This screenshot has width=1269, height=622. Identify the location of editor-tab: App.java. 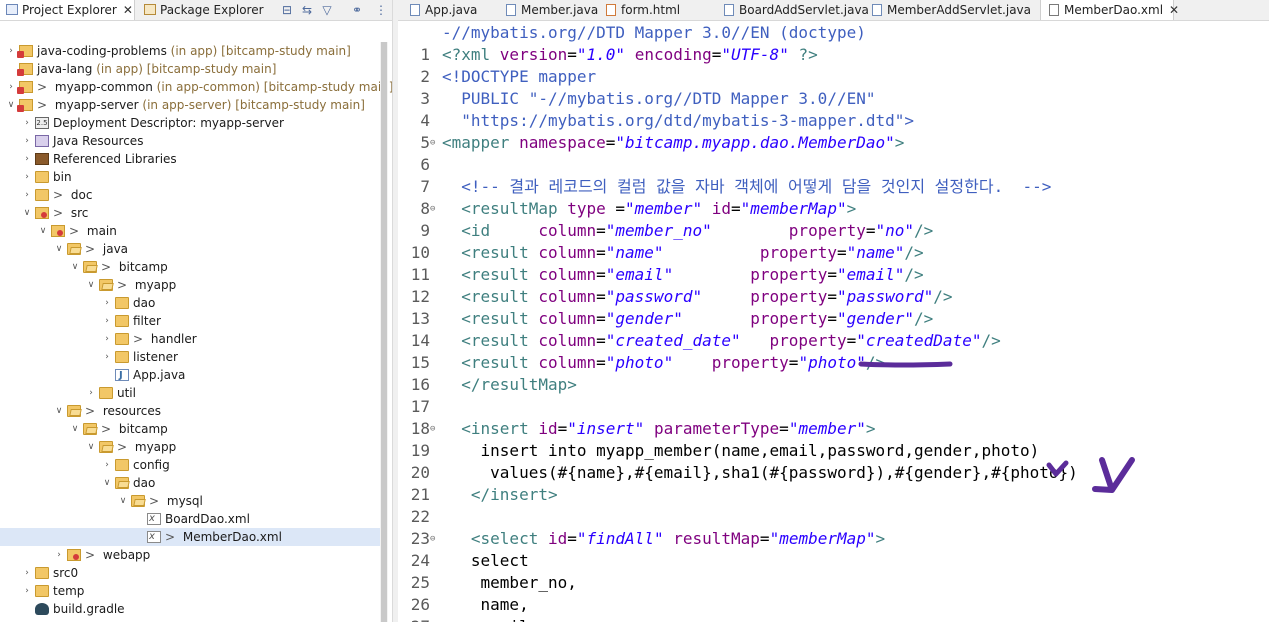
(450, 10).